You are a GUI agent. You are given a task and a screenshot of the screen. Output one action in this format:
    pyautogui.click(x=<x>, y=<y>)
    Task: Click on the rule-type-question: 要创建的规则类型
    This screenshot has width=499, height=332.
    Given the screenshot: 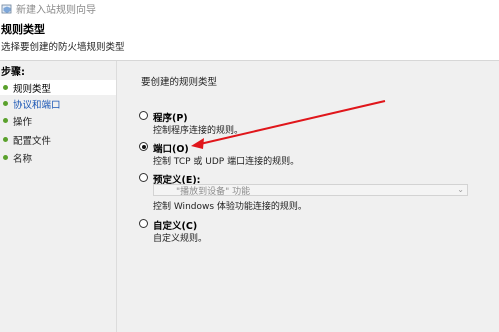 What is the action you would take?
    pyautogui.click(x=179, y=82)
    